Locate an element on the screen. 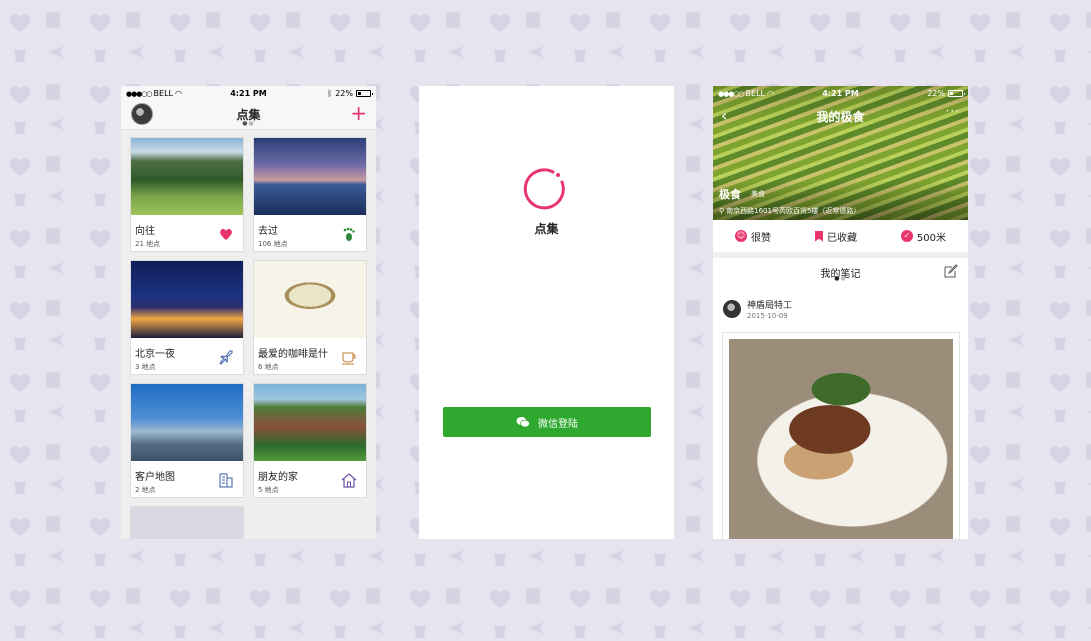 This screenshot has height=641, width=1091. edit-icon is located at coordinates (951, 271).